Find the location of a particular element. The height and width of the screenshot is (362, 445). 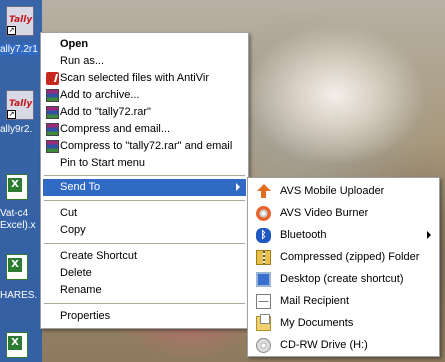

menu-item-label: Open is located at coordinates (74, 44).